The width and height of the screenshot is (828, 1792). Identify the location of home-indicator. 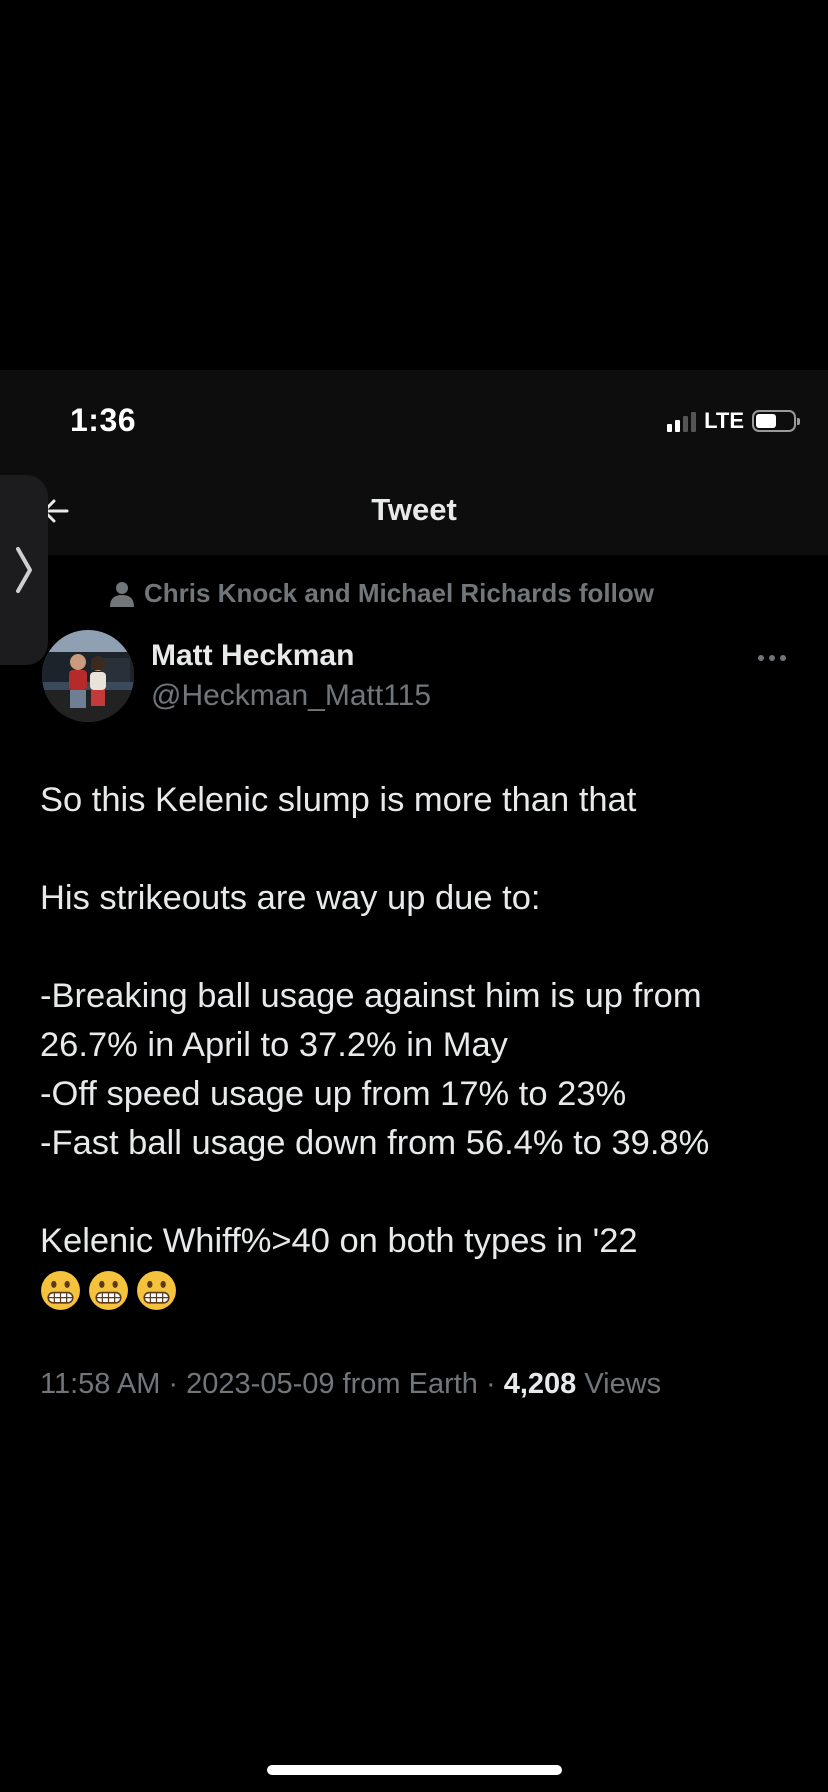
(414, 1770).